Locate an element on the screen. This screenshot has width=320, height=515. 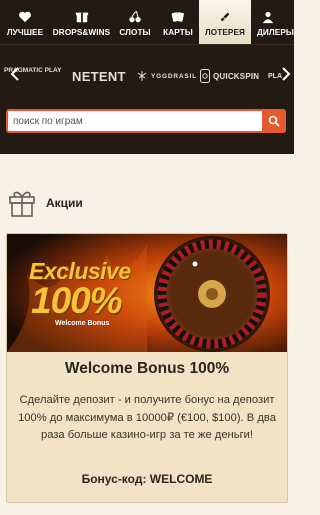
promo-bonus-code: Бонус-код: WELCOME is located at coordinates (147, 479).